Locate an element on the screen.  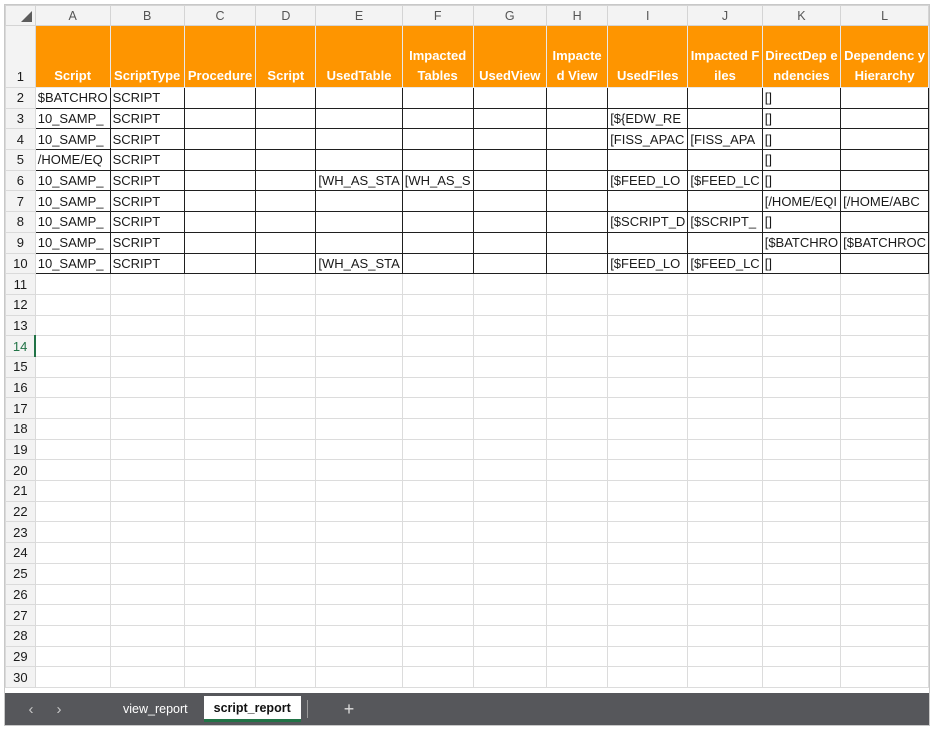
row-header: 13 is located at coordinates (20, 325).